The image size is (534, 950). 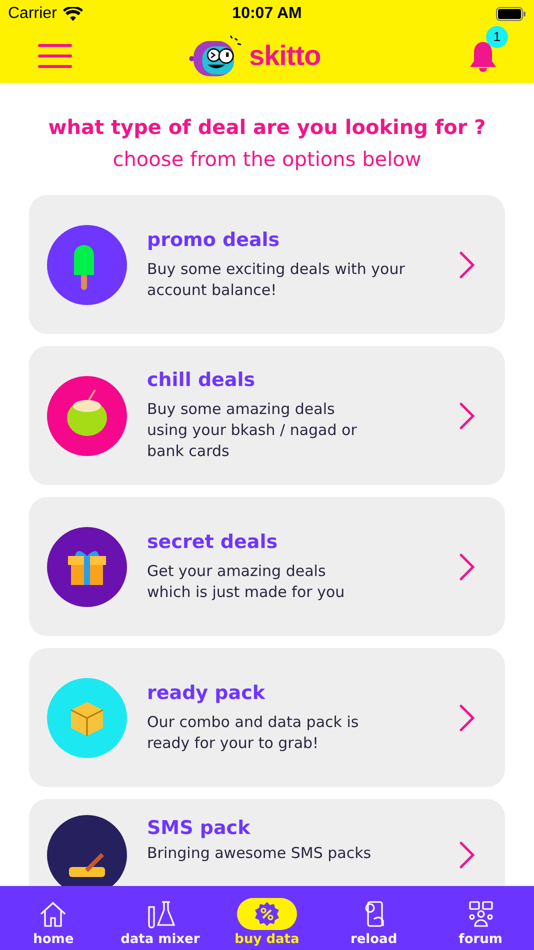 I want to click on tab-item: buy data, so click(x=267, y=918).